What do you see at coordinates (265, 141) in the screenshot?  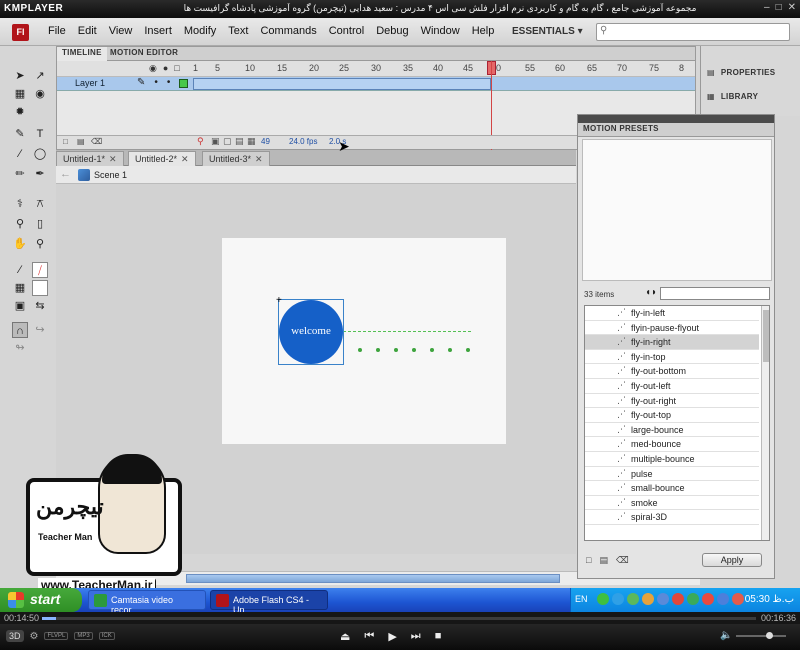 I see `current-frame: 49` at bounding box center [265, 141].